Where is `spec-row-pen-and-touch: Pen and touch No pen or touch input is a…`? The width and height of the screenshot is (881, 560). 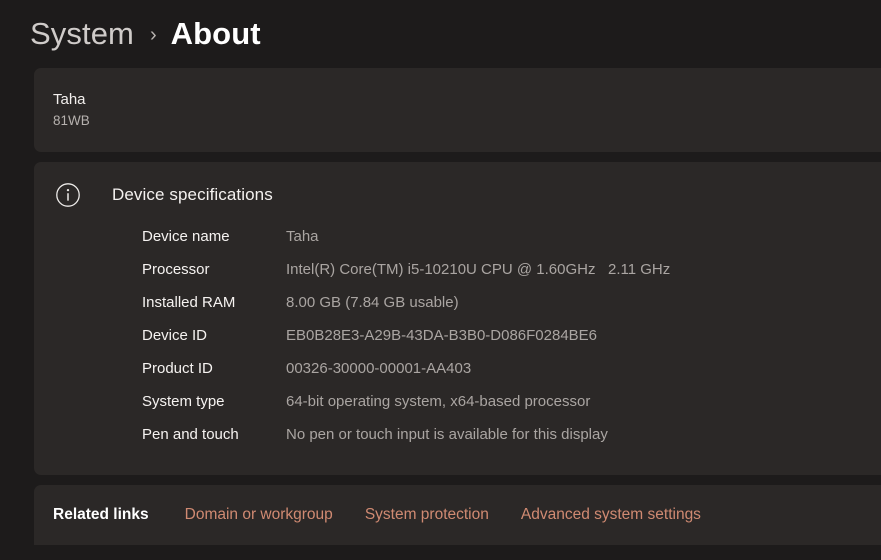 spec-row-pen-and-touch: Pen and touch No pen or touch input is a… is located at coordinates (457, 442).